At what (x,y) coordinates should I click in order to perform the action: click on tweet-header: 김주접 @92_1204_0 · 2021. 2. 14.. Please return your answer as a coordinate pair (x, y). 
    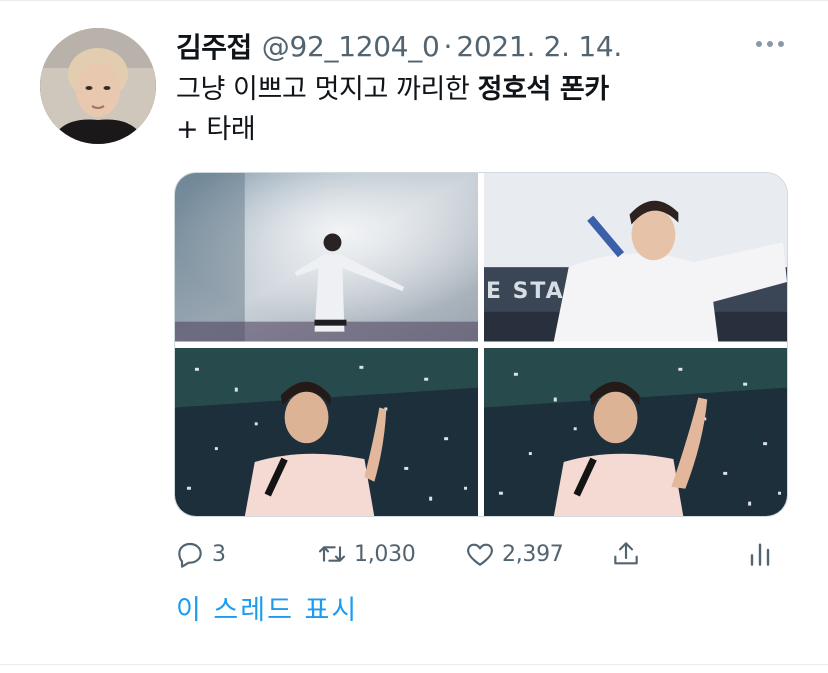
    Looking at the image, I should click on (399, 46).